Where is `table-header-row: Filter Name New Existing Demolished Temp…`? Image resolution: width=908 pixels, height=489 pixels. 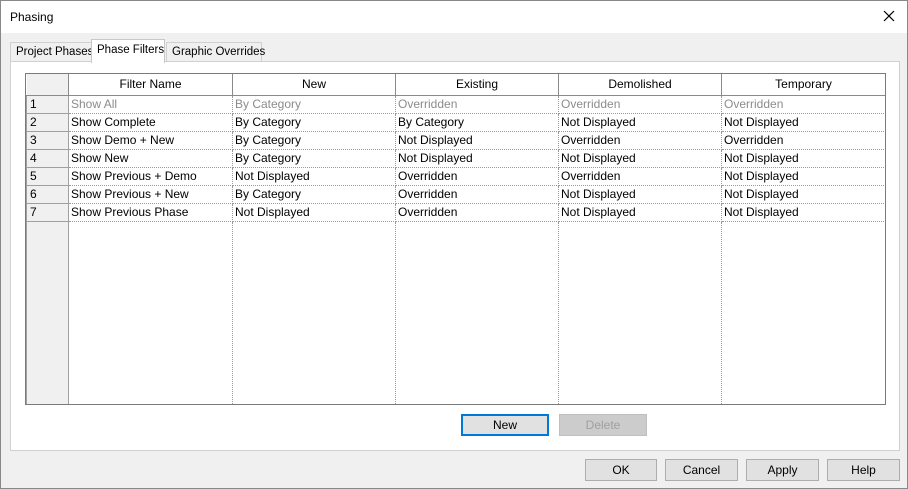
table-header-row: Filter Name New Existing Demolished Temp… is located at coordinates (455, 85).